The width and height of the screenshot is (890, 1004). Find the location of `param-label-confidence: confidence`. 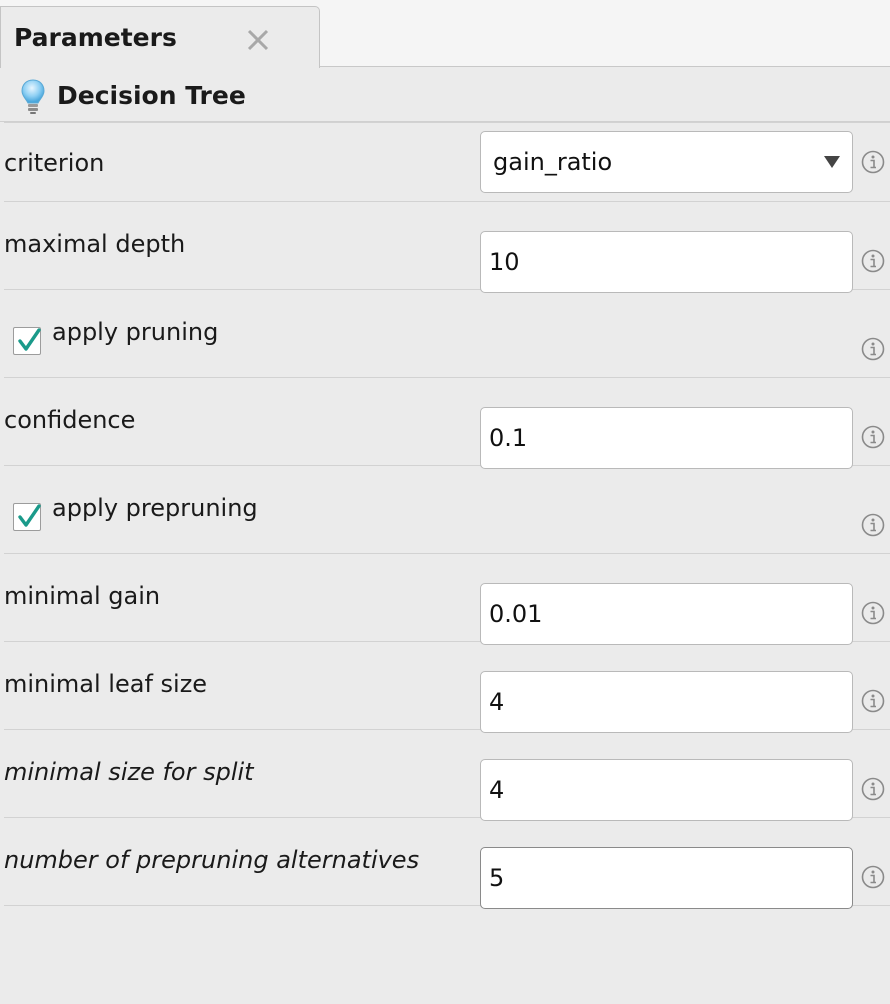

param-label-confidence: confidence is located at coordinates (70, 420).